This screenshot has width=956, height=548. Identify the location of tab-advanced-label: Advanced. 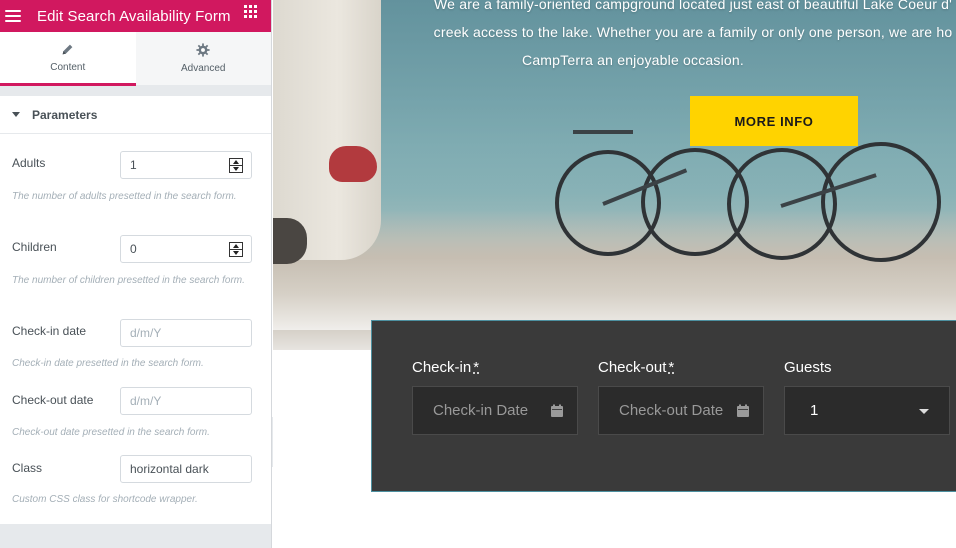
(203, 68).